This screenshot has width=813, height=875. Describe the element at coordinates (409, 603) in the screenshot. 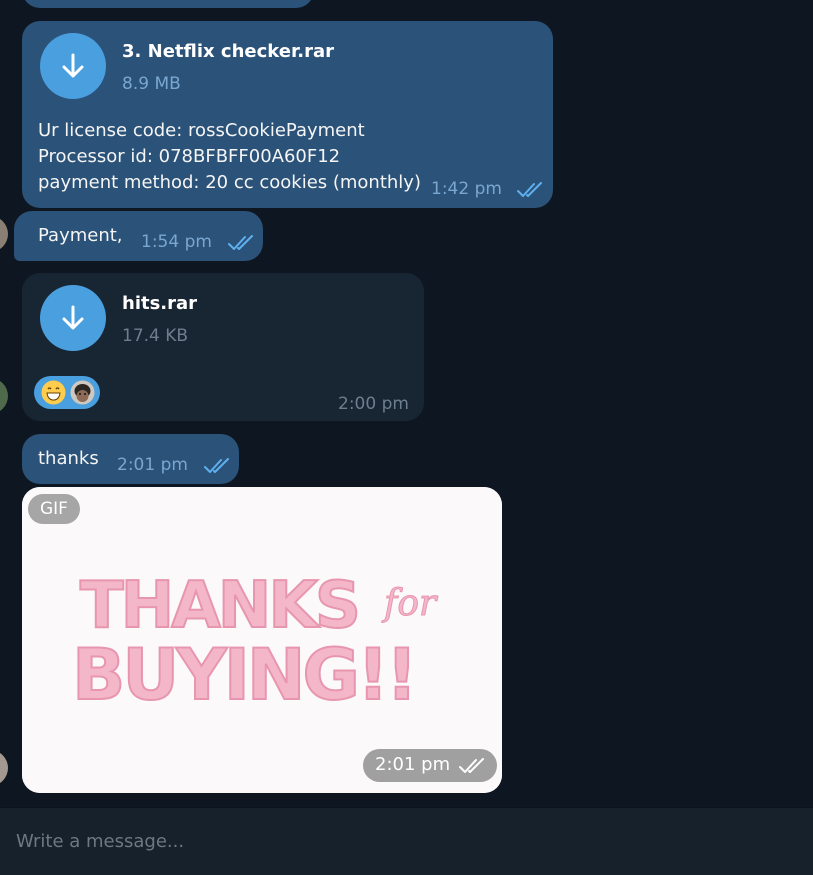

I see `gif-caption-for: for` at that location.